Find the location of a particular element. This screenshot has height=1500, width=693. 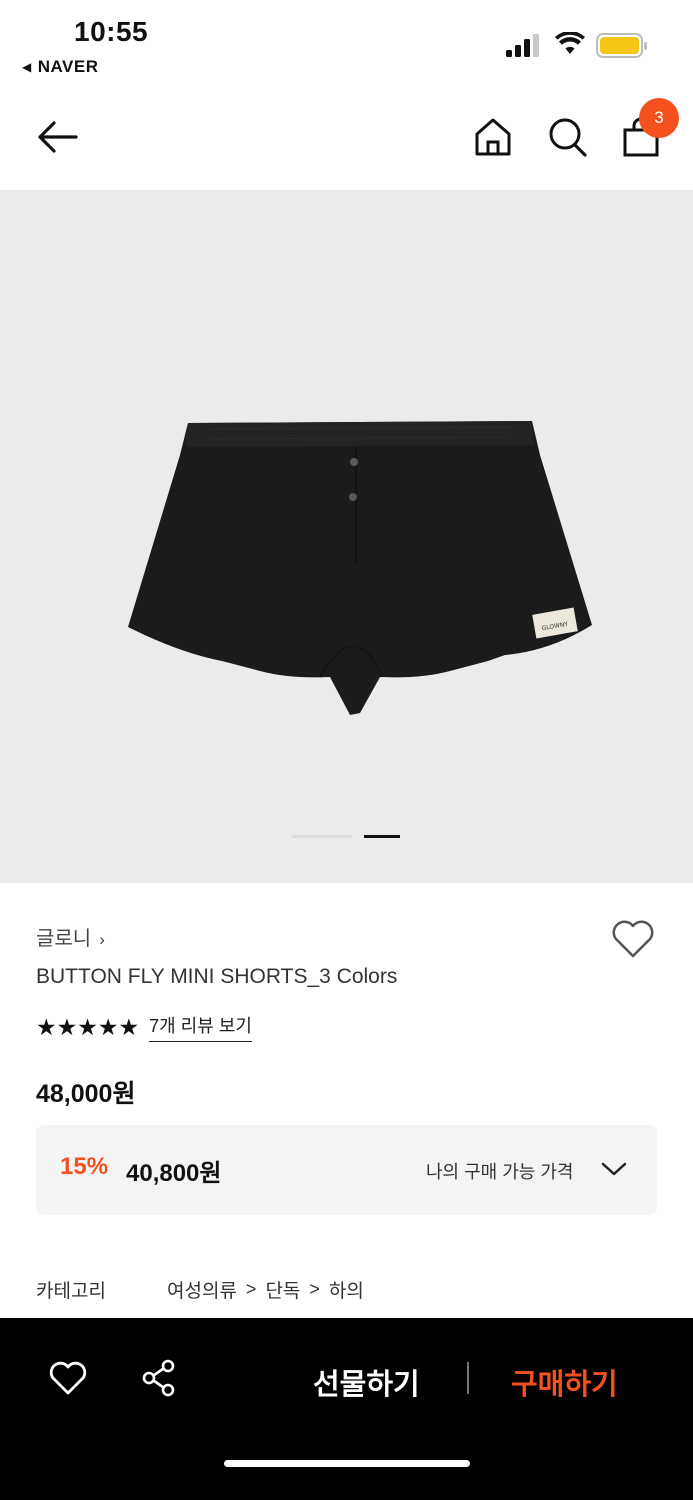

gift-button: 선물하기 is located at coordinates (366, 1382).